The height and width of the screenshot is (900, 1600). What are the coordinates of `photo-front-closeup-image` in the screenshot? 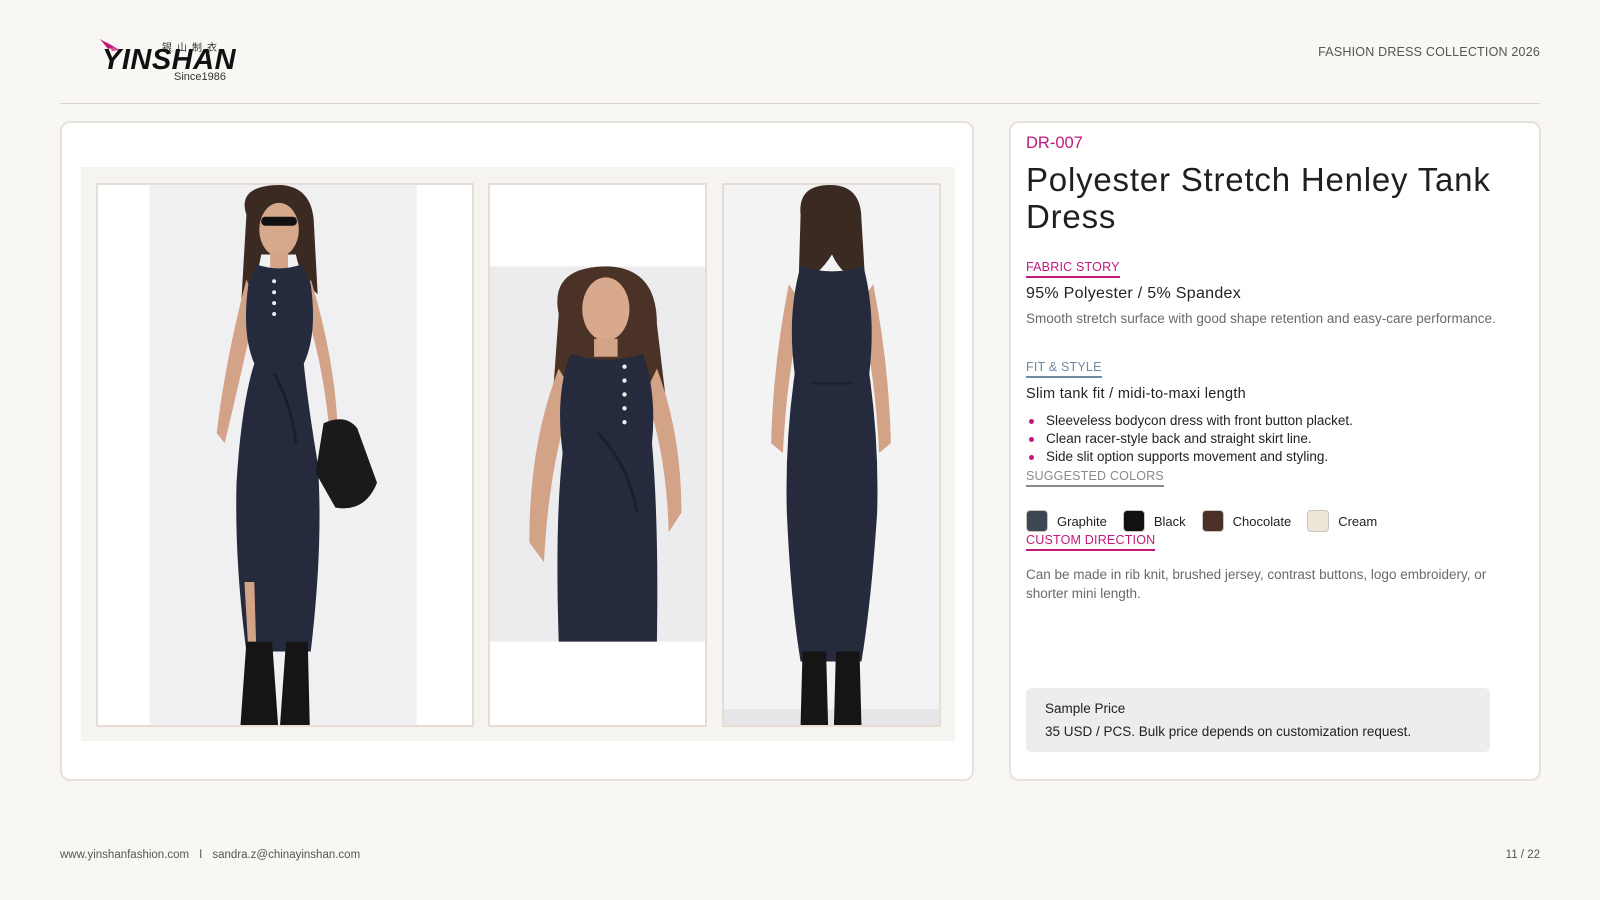 It's located at (597, 455).